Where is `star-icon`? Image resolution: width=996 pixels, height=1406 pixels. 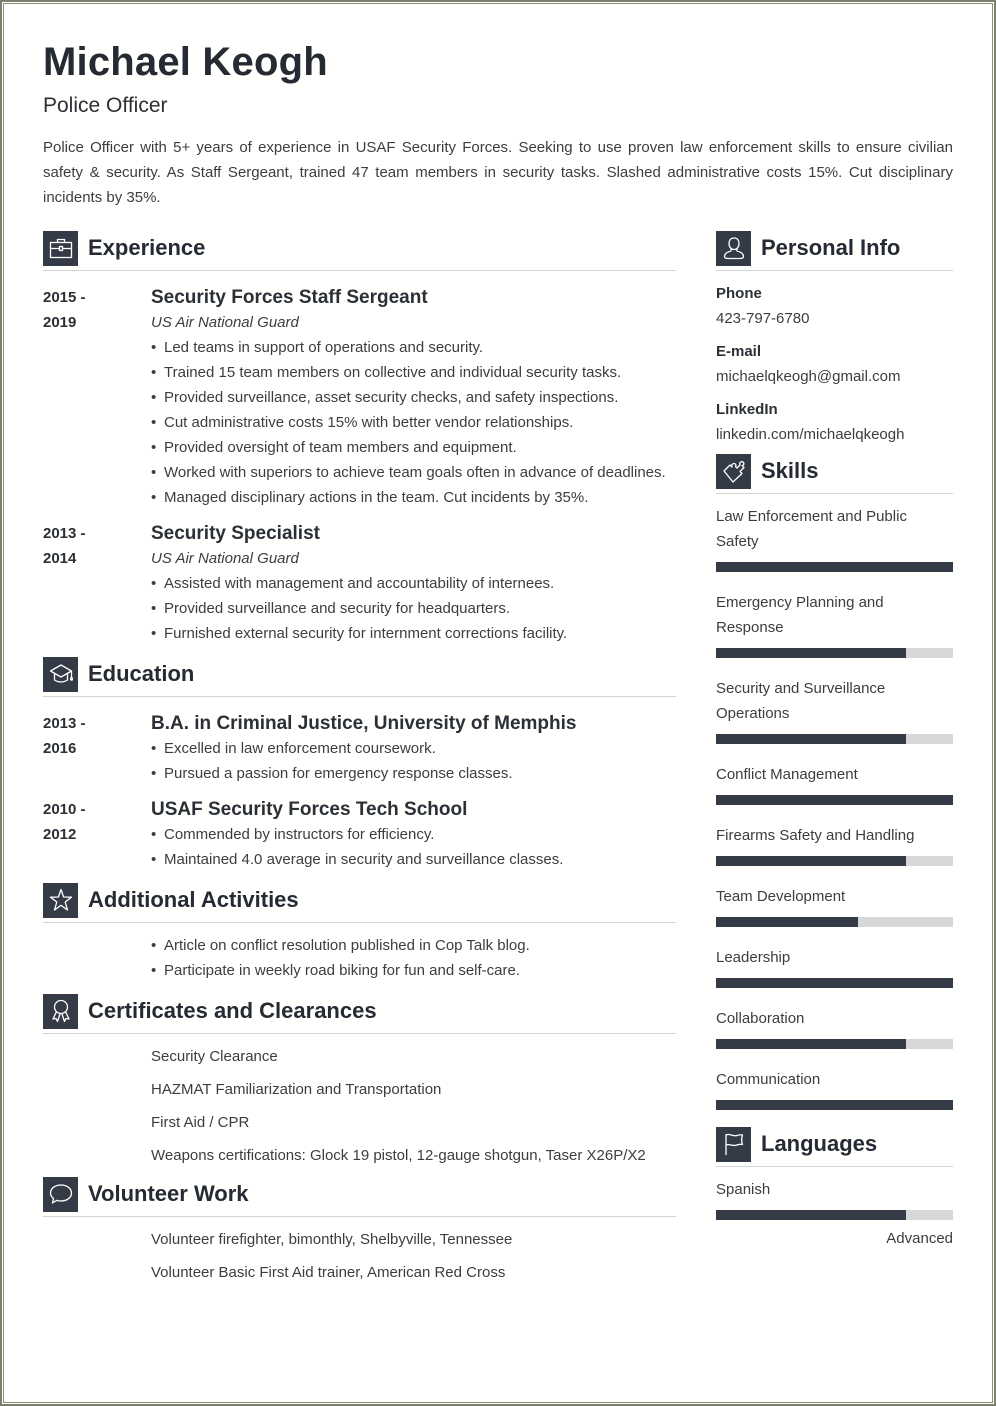
star-icon is located at coordinates (60, 900).